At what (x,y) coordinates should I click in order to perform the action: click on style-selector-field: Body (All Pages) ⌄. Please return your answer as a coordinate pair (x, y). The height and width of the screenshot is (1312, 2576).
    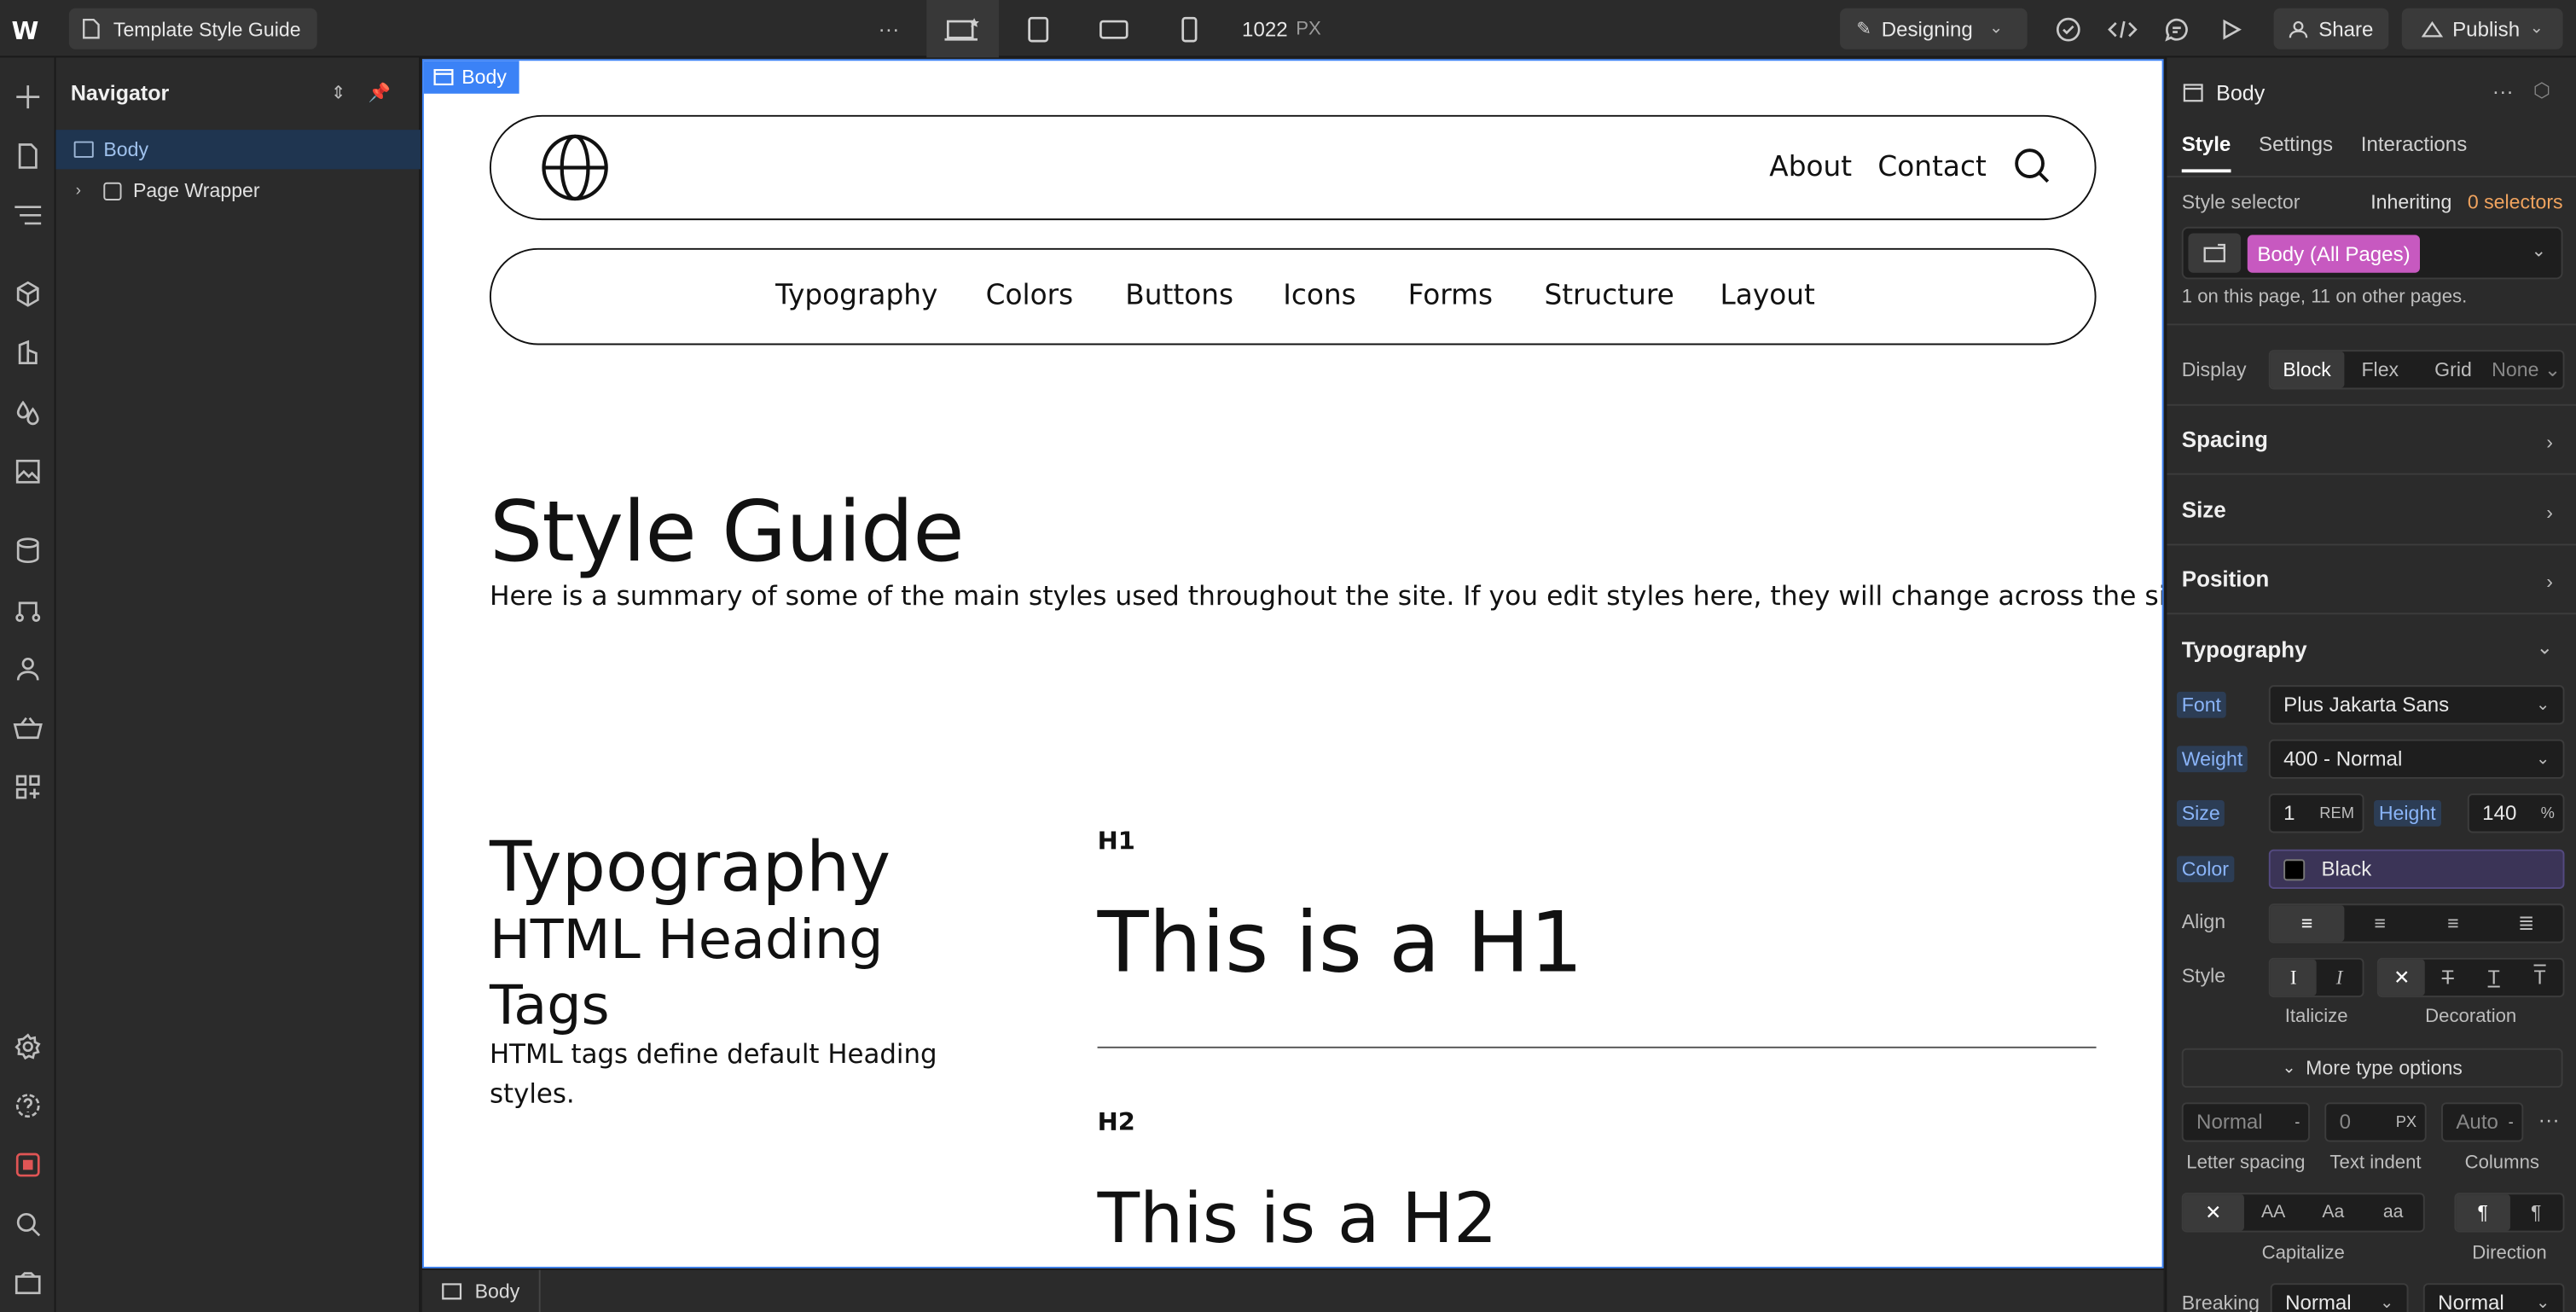
    Looking at the image, I should click on (2372, 253).